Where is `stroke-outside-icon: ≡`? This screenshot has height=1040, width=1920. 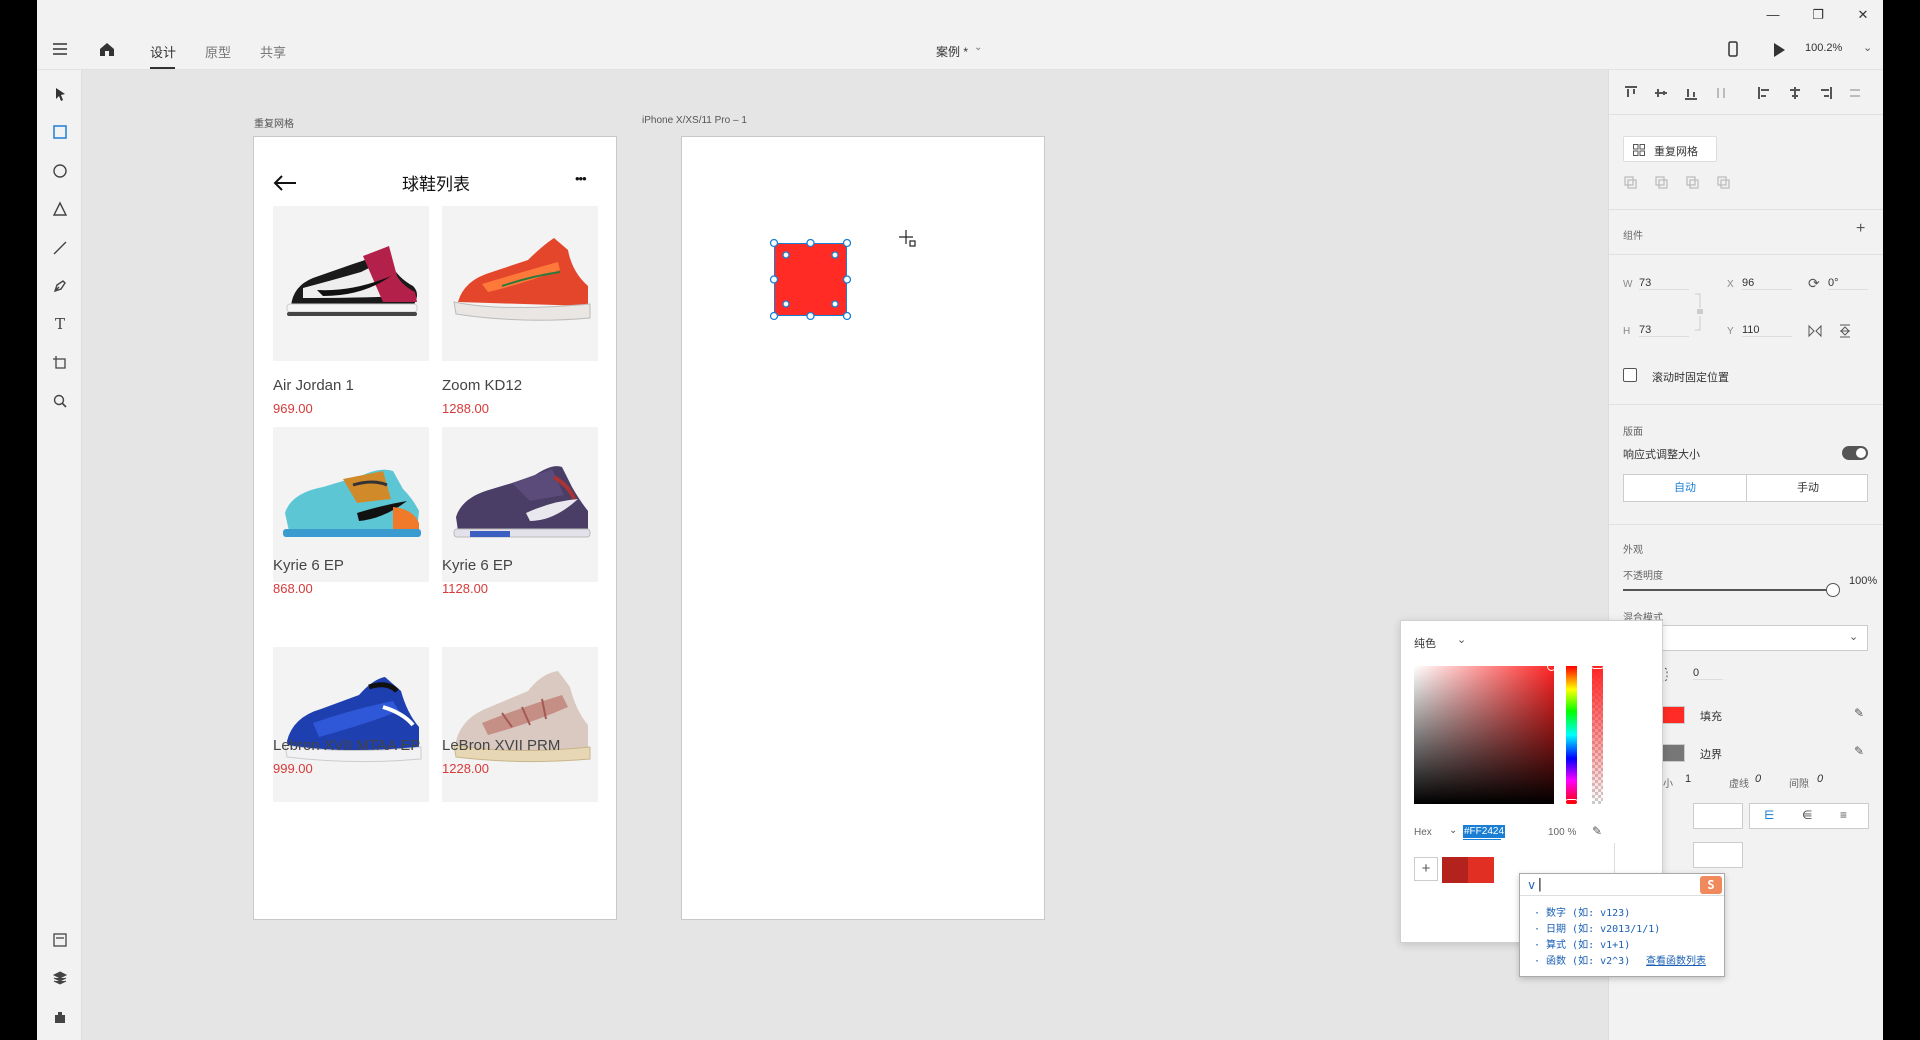 stroke-outside-icon: ≡ is located at coordinates (1843, 815).